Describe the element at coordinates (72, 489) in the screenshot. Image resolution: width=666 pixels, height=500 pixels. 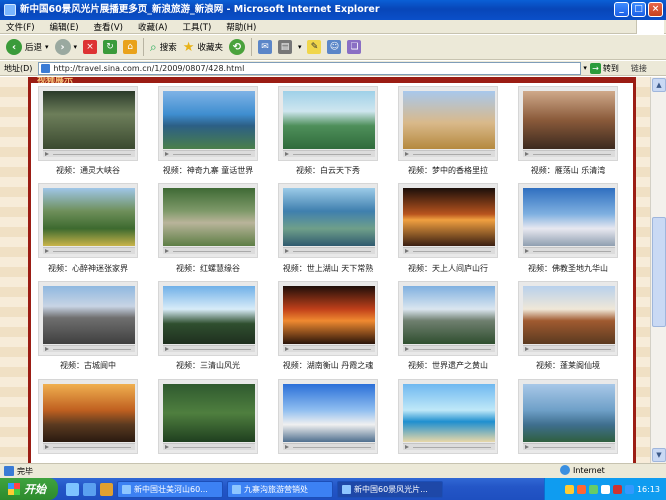
I see `show-desktop-icon` at that location.